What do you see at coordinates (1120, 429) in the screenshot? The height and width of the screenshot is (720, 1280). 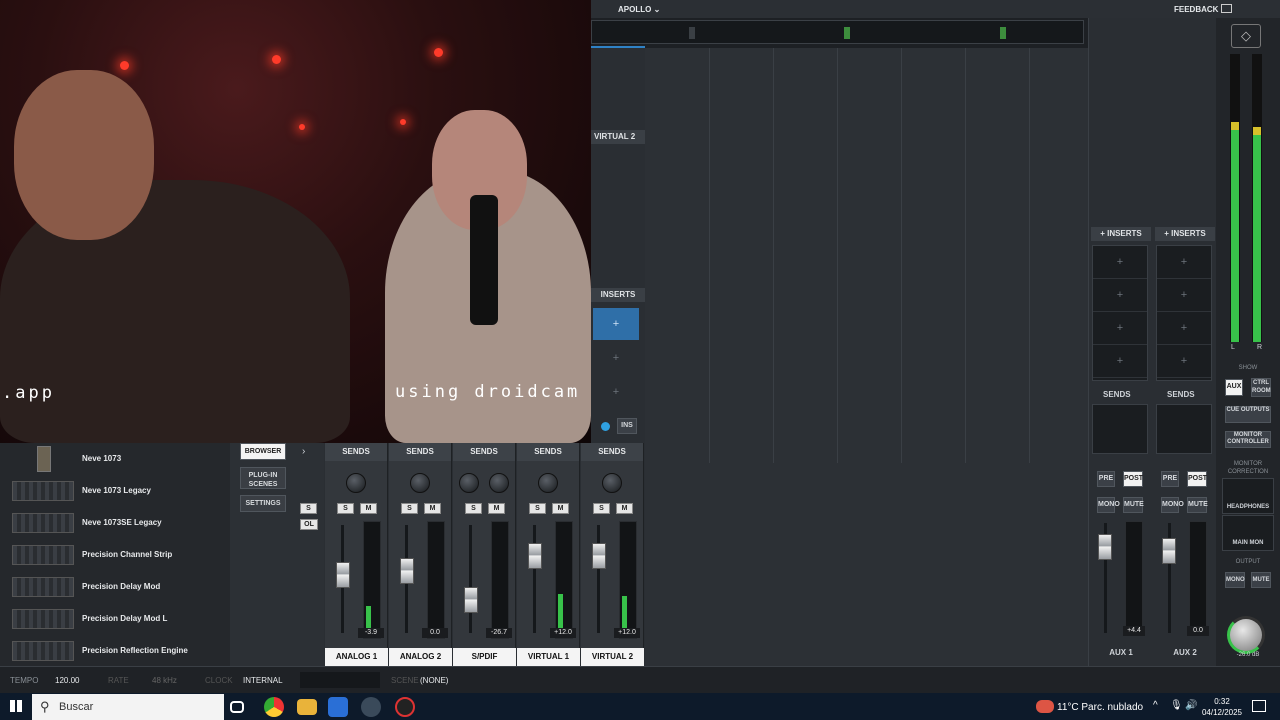 I see `aux1-sends-box` at bounding box center [1120, 429].